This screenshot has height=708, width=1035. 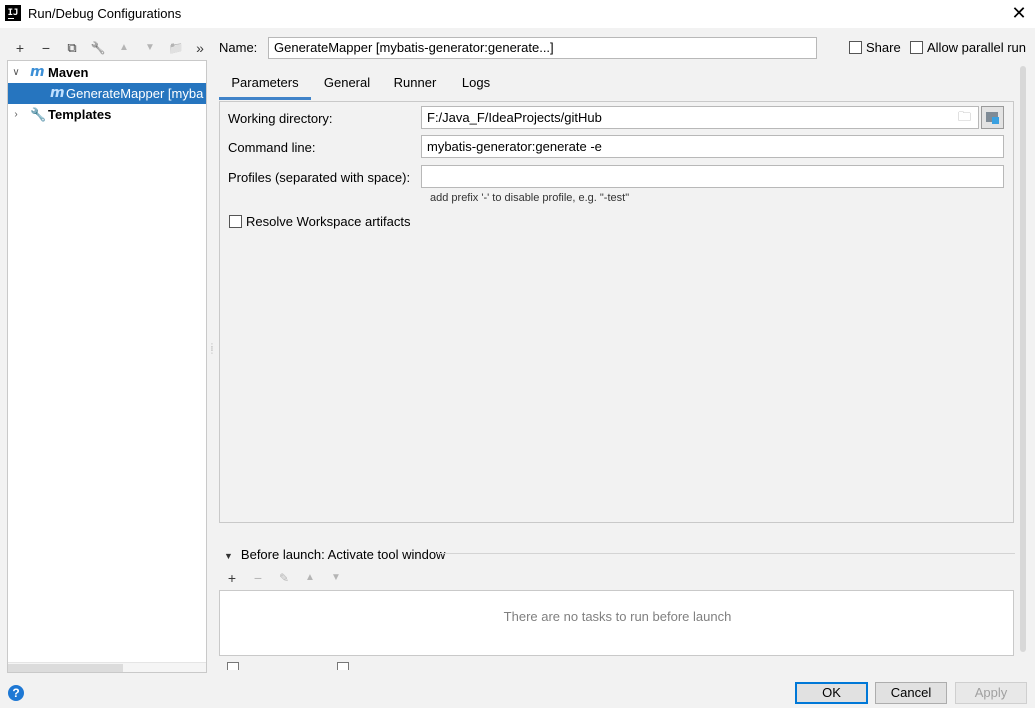 I want to click on folder-icon: 📁, so click(x=176, y=48).